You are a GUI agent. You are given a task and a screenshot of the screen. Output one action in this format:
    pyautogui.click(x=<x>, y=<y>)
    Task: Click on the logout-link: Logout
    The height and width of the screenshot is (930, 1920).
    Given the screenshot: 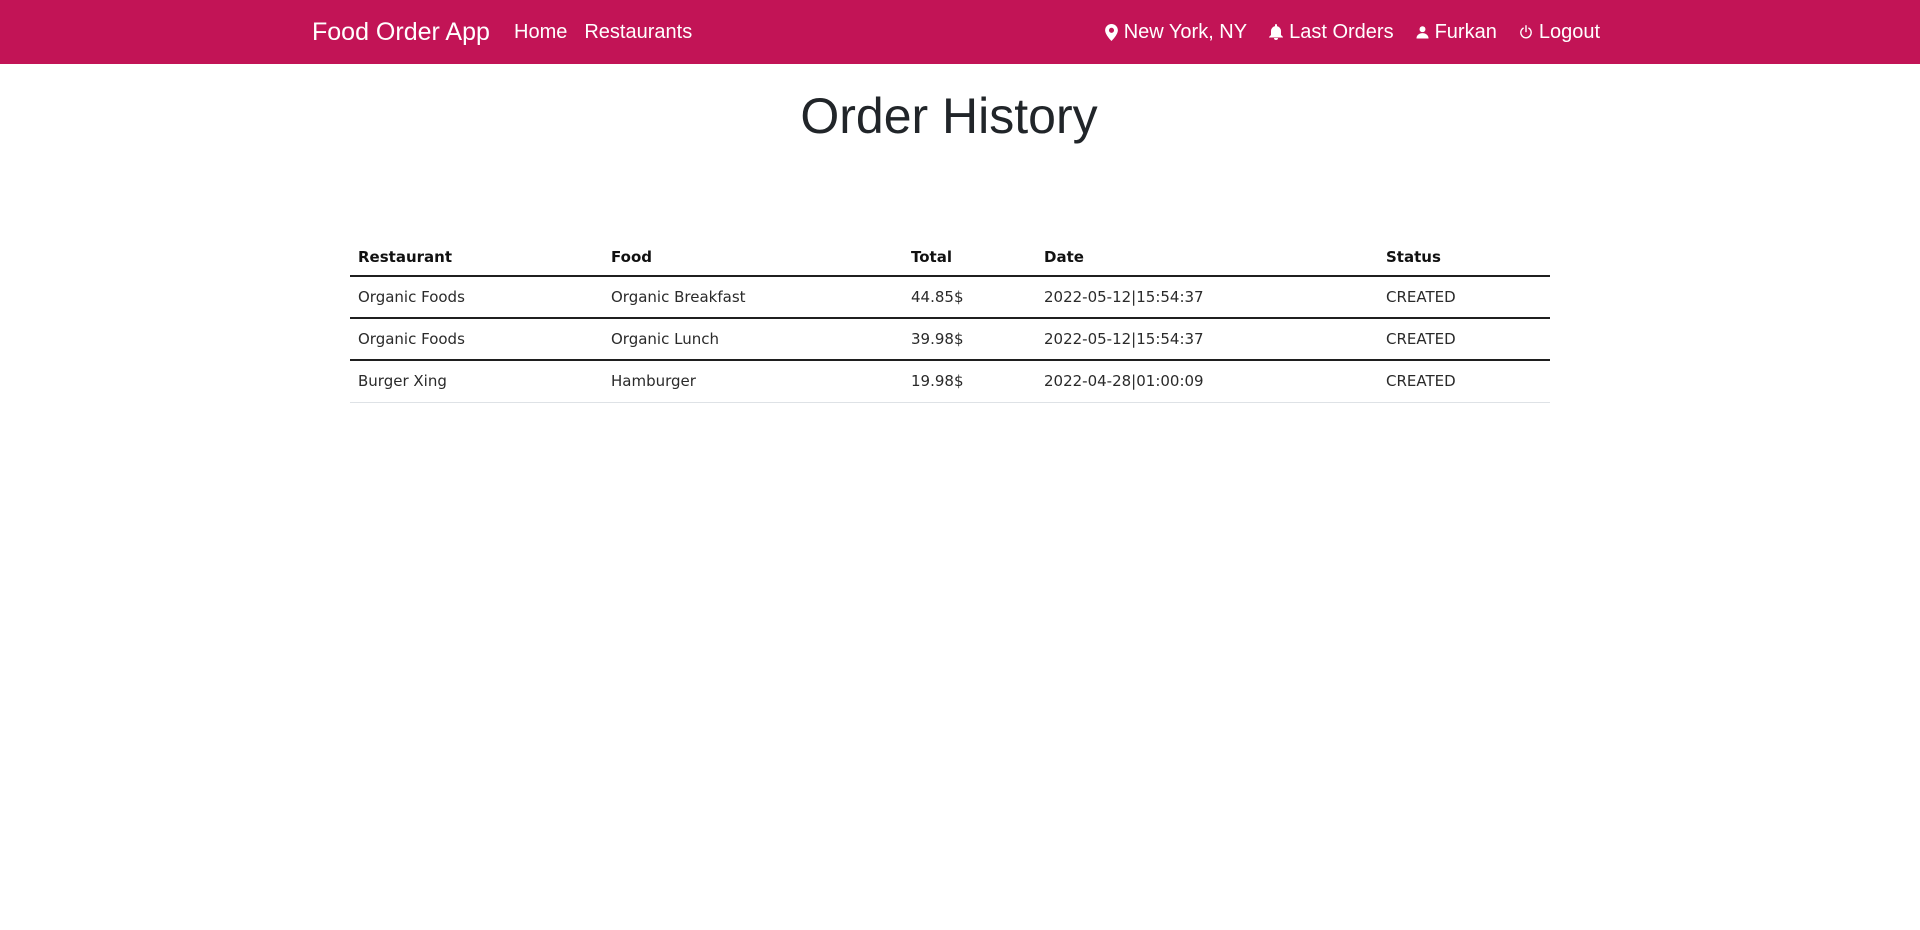 What is the action you would take?
    pyautogui.click(x=1559, y=32)
    